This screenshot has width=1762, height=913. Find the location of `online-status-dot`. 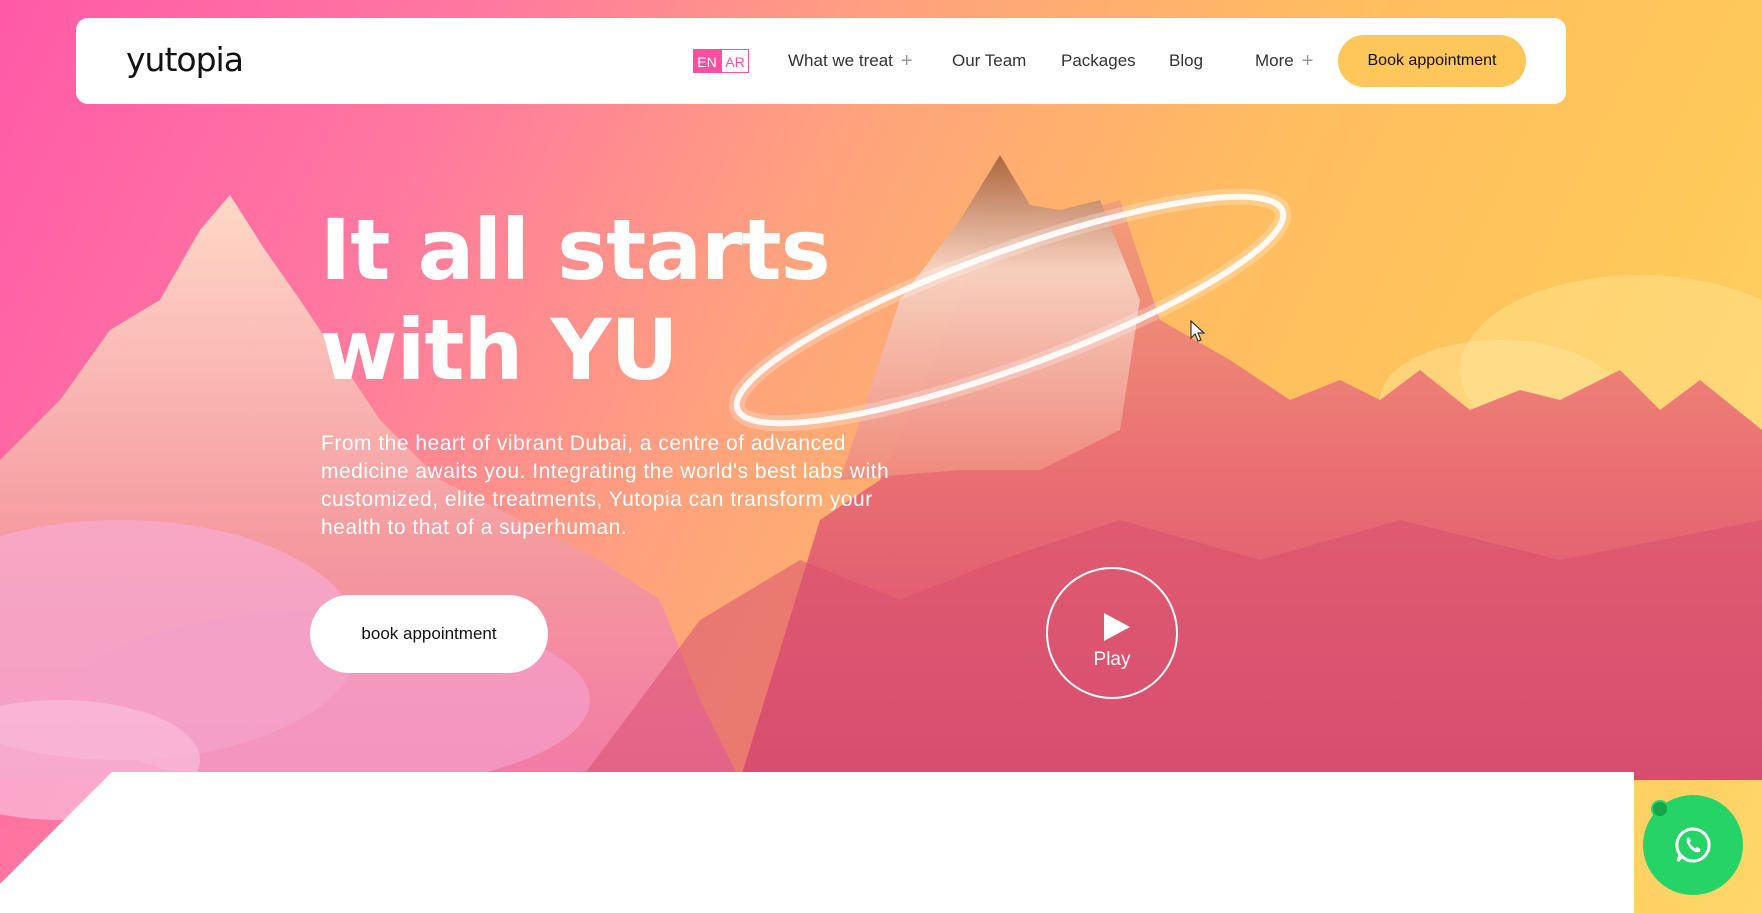

online-status-dot is located at coordinates (1660, 809).